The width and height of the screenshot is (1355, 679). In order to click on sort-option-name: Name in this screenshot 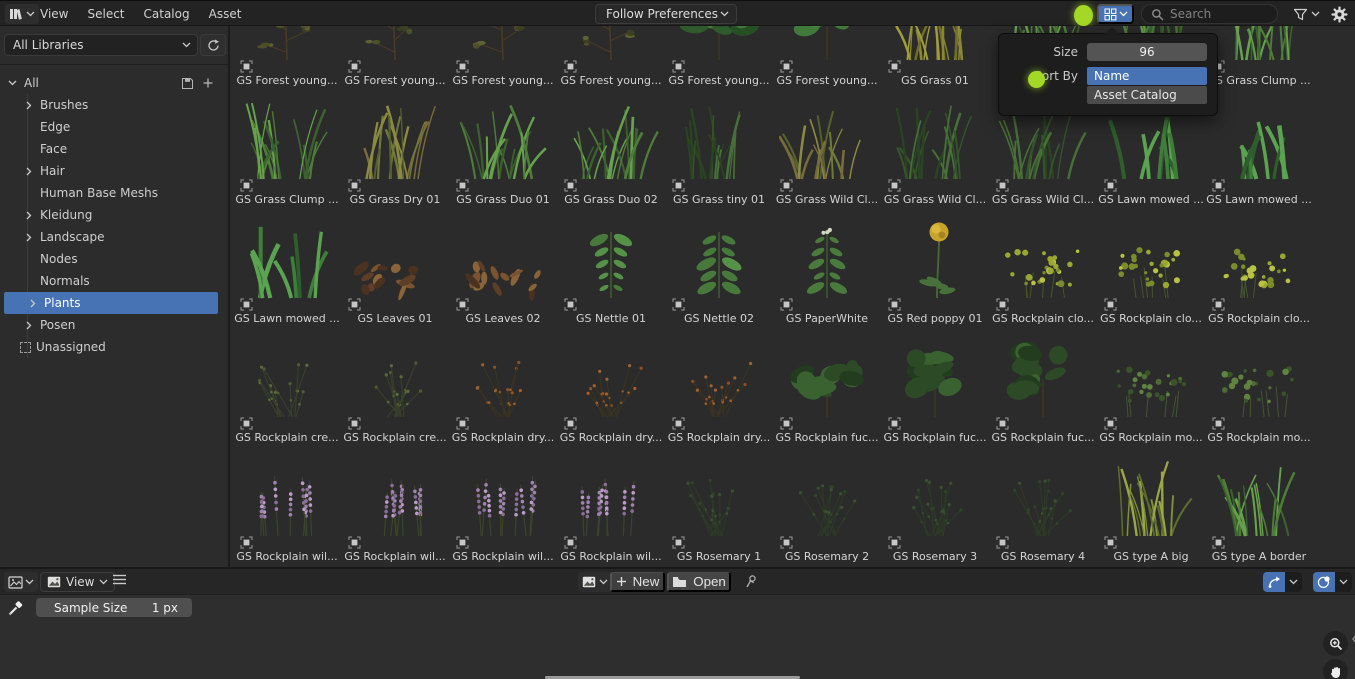, I will do `click(1147, 76)`.